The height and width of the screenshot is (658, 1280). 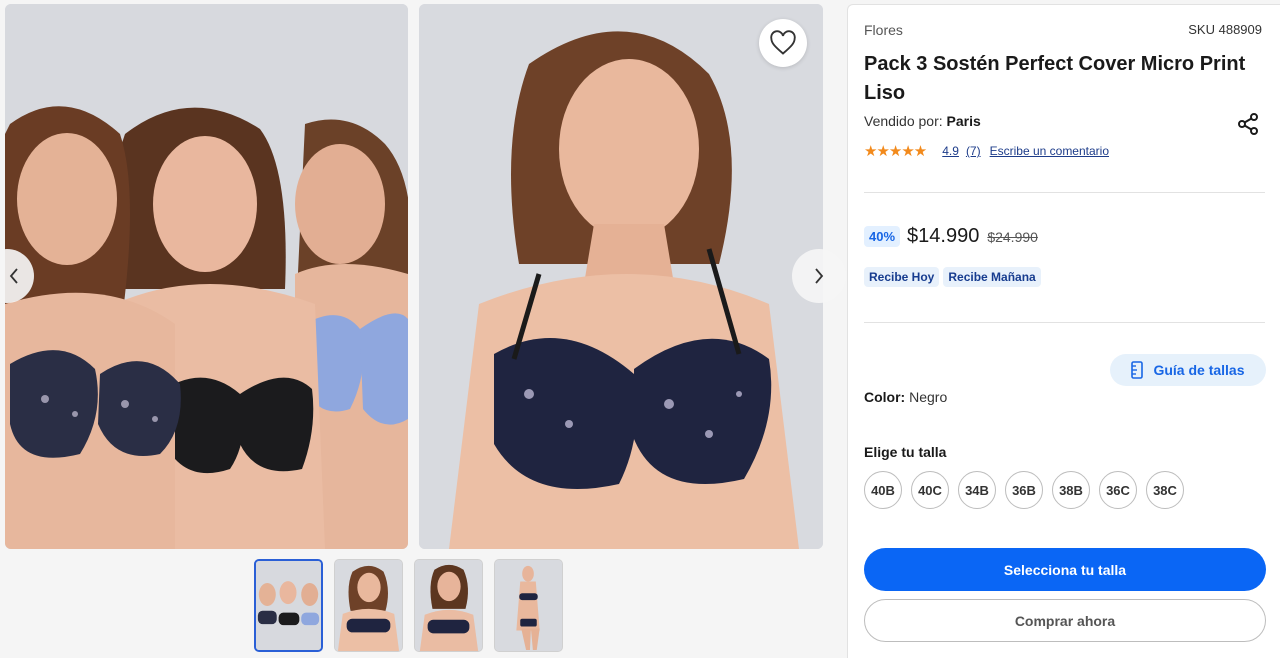 What do you see at coordinates (928, 397) in the screenshot?
I see `color-value: Negro` at bounding box center [928, 397].